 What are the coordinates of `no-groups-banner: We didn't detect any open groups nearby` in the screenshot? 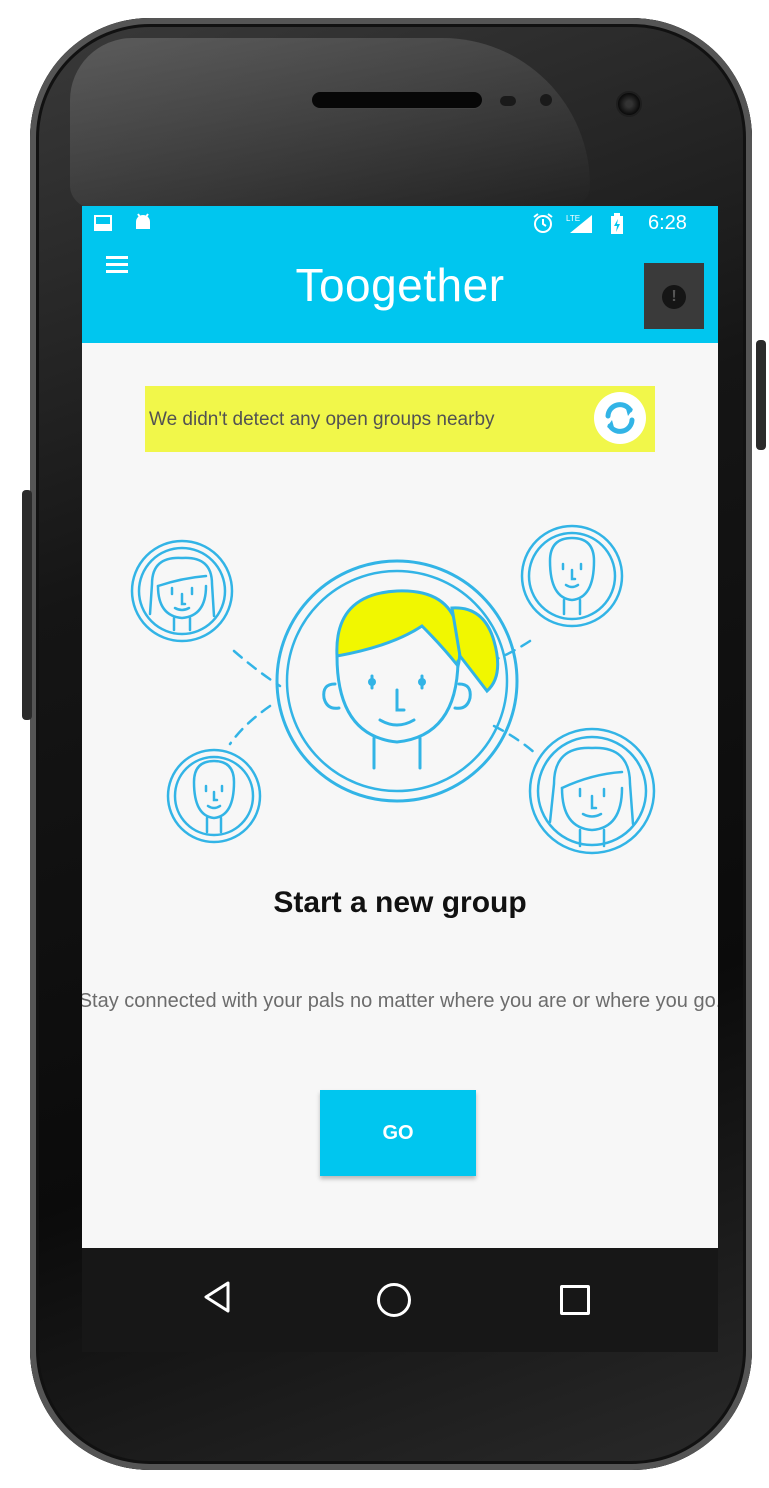 It's located at (400, 419).